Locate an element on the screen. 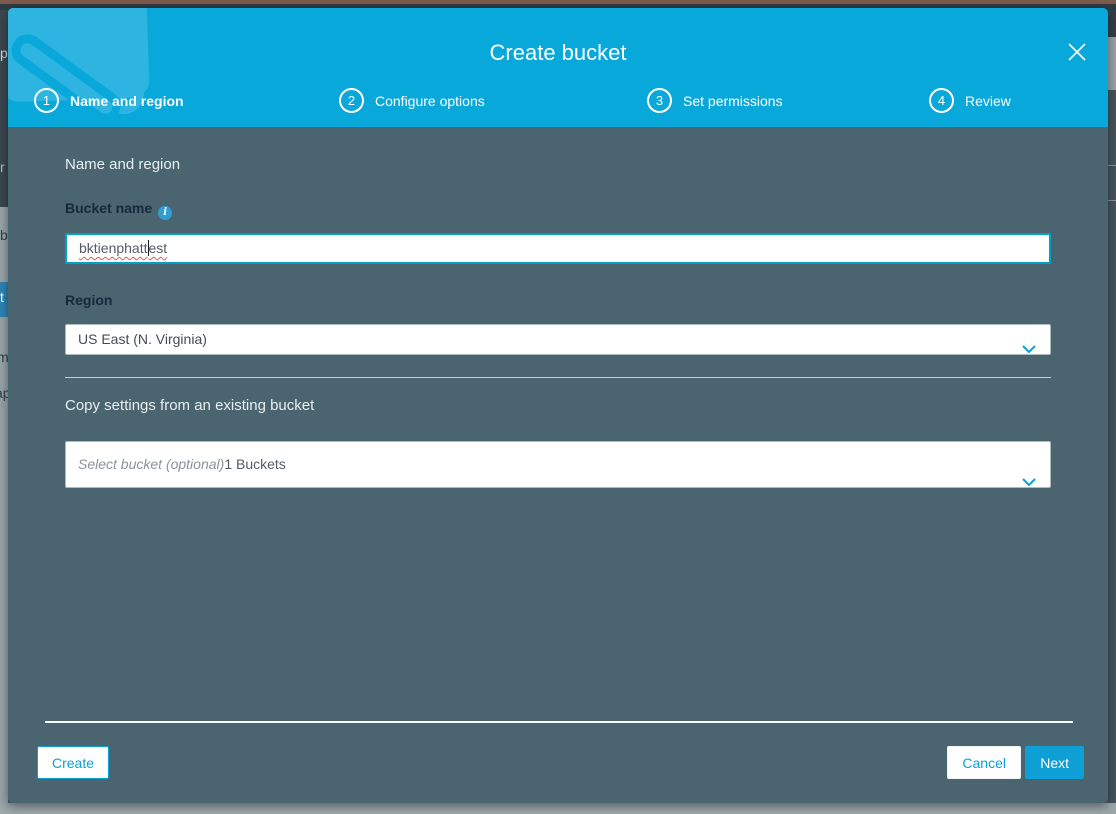  bucket-name-input: bktienphattest is located at coordinates (558, 248).